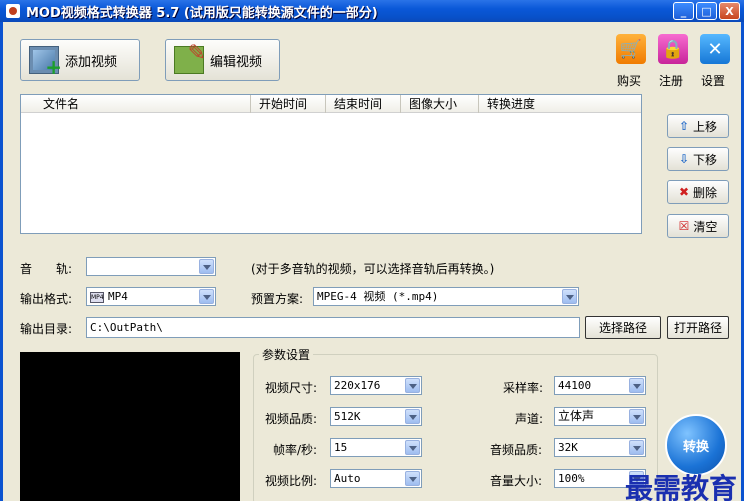 Image resolution: width=744 pixels, height=501 pixels. What do you see at coordinates (629, 80) in the screenshot?
I see `buy-label: 购买` at bounding box center [629, 80].